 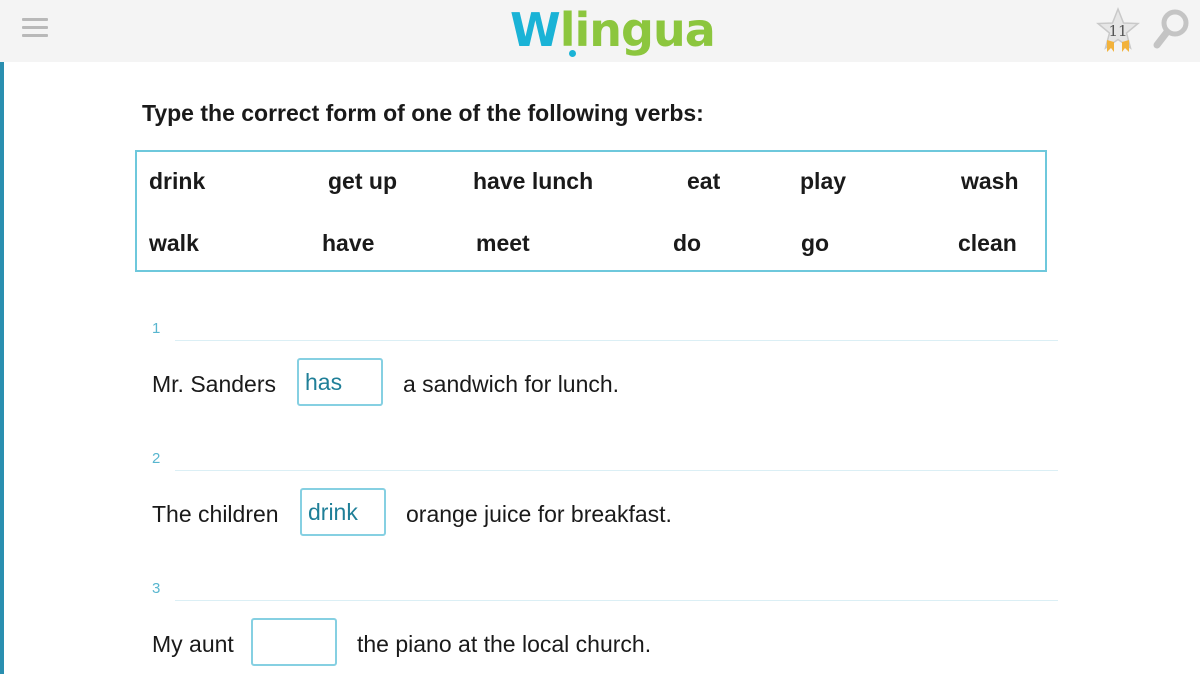 What do you see at coordinates (174, 243) in the screenshot?
I see `verb-item: walk` at bounding box center [174, 243].